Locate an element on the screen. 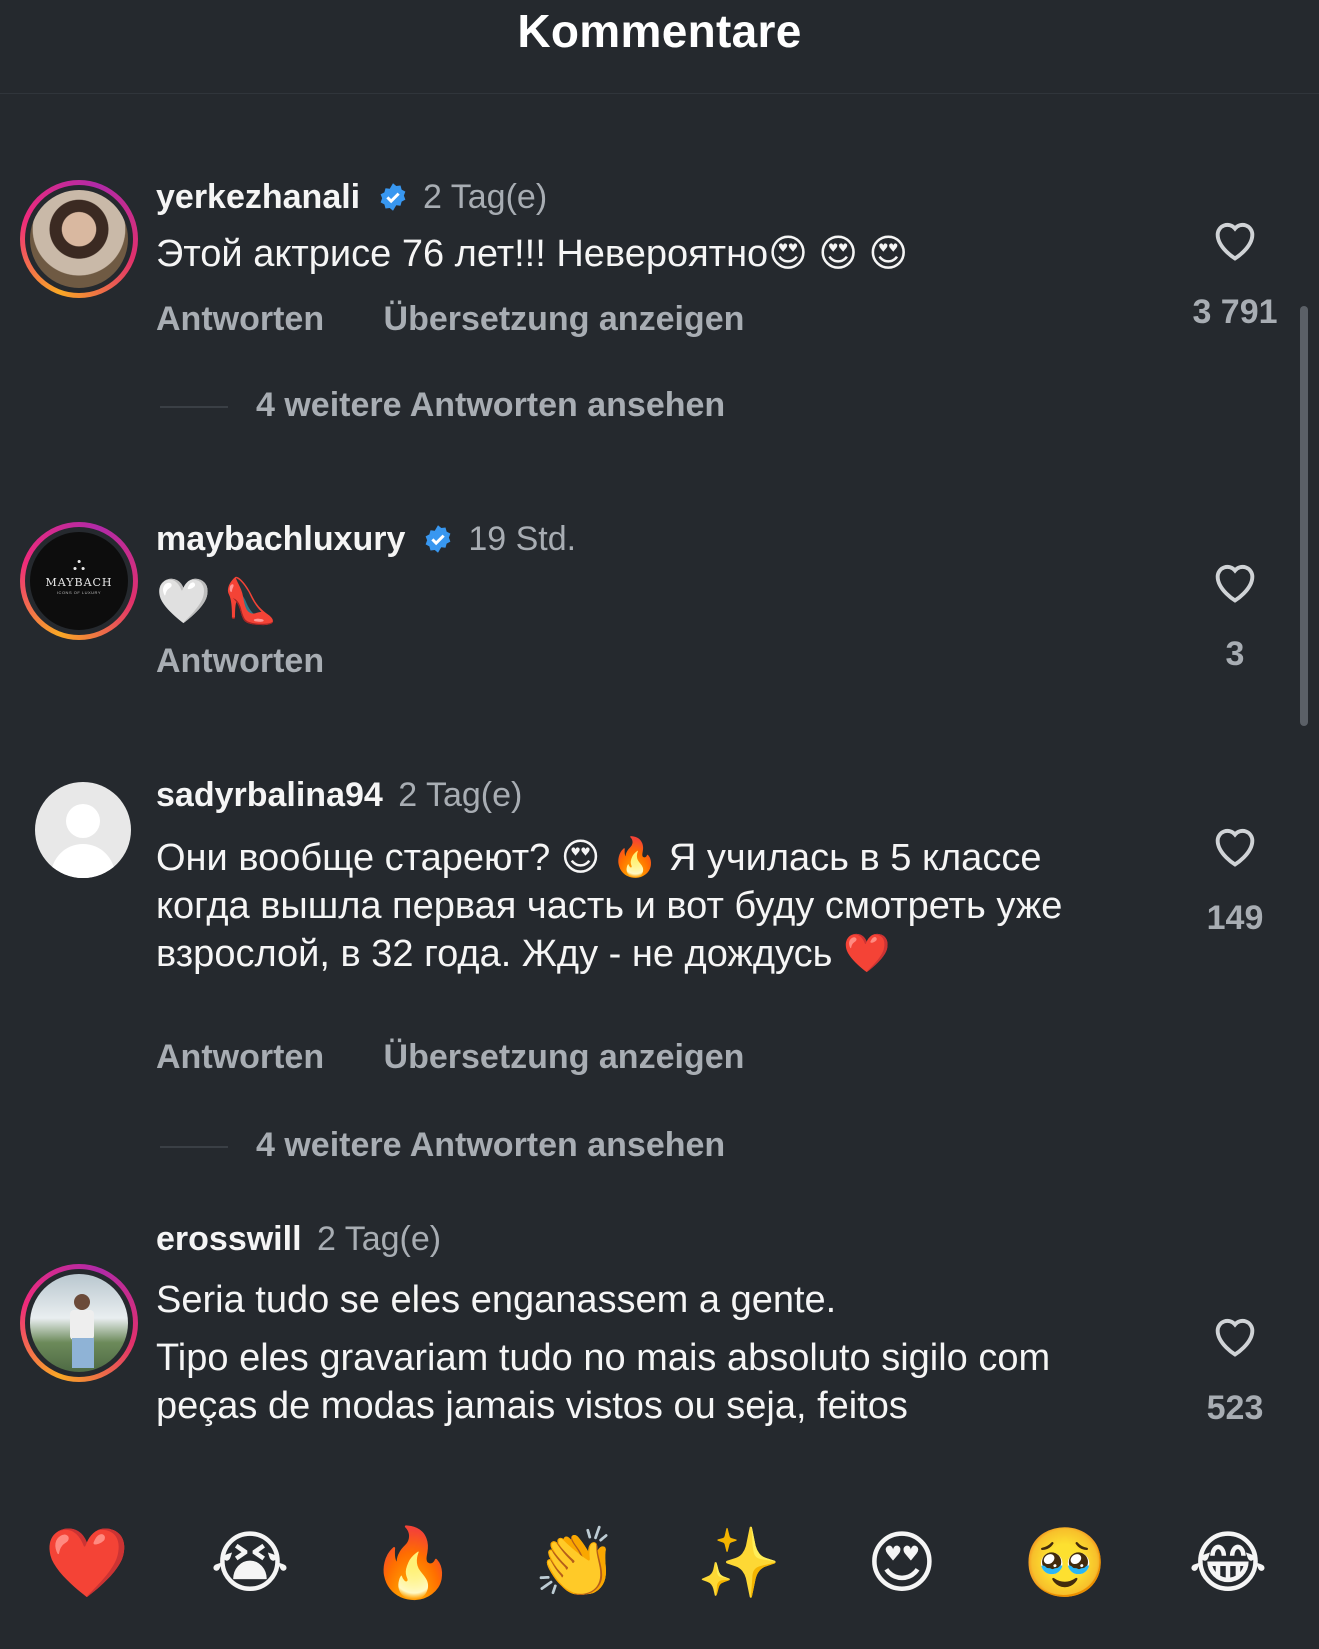  comment-meta: maybachluxury 19 Std. is located at coordinates (366, 539).